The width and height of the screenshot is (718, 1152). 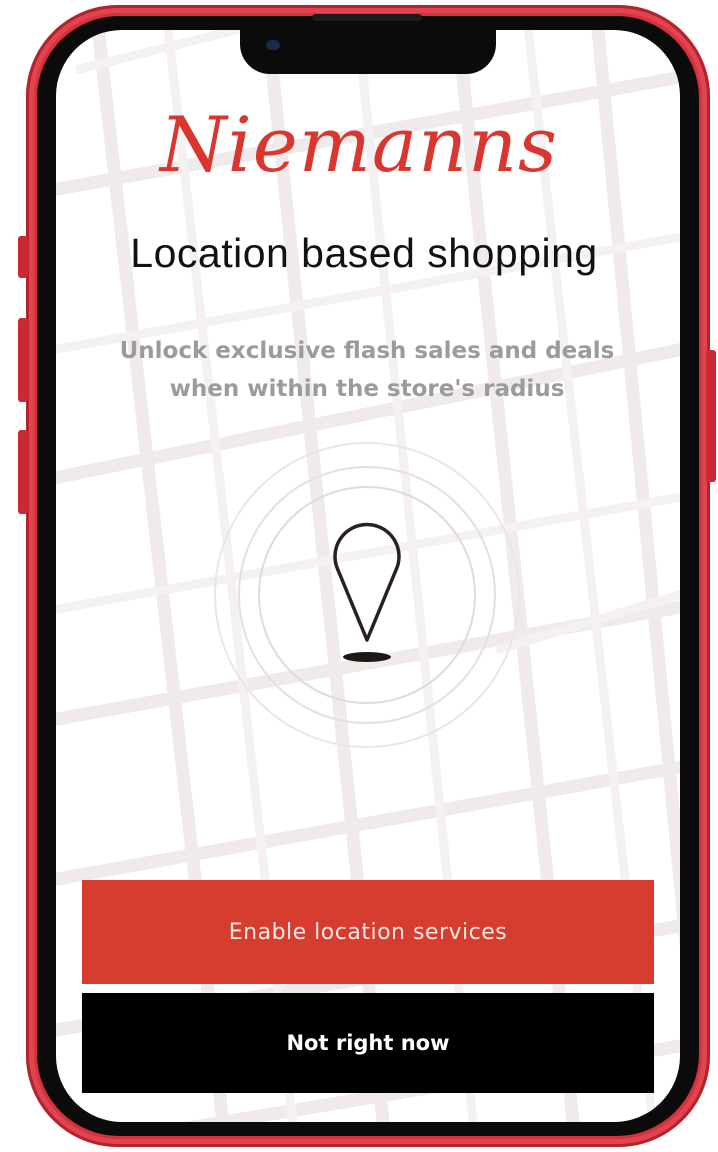 I want to click on location-radius-illustration, so click(x=367, y=595).